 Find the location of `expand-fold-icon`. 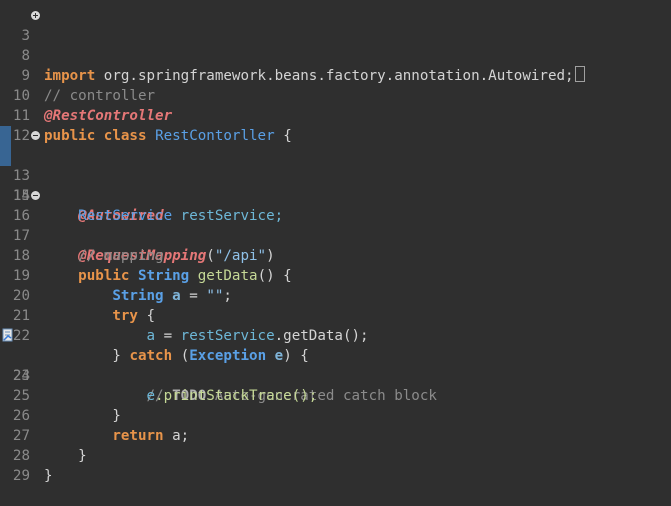

expand-fold-icon is located at coordinates (35, 15).